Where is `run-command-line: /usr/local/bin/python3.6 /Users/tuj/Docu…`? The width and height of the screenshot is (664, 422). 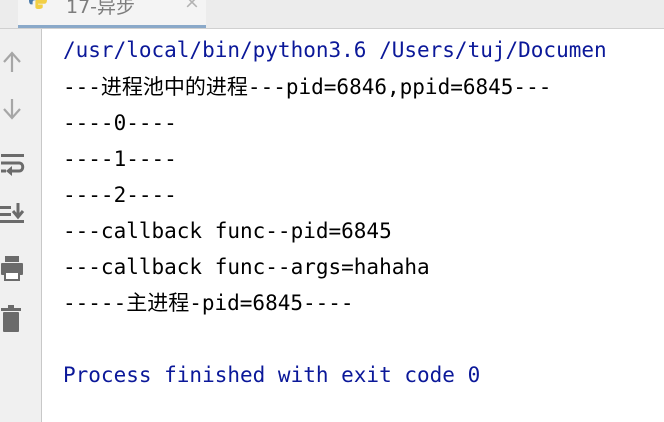
run-command-line: /usr/local/bin/python3.6 /Users/tuj/Docu… is located at coordinates (335, 50).